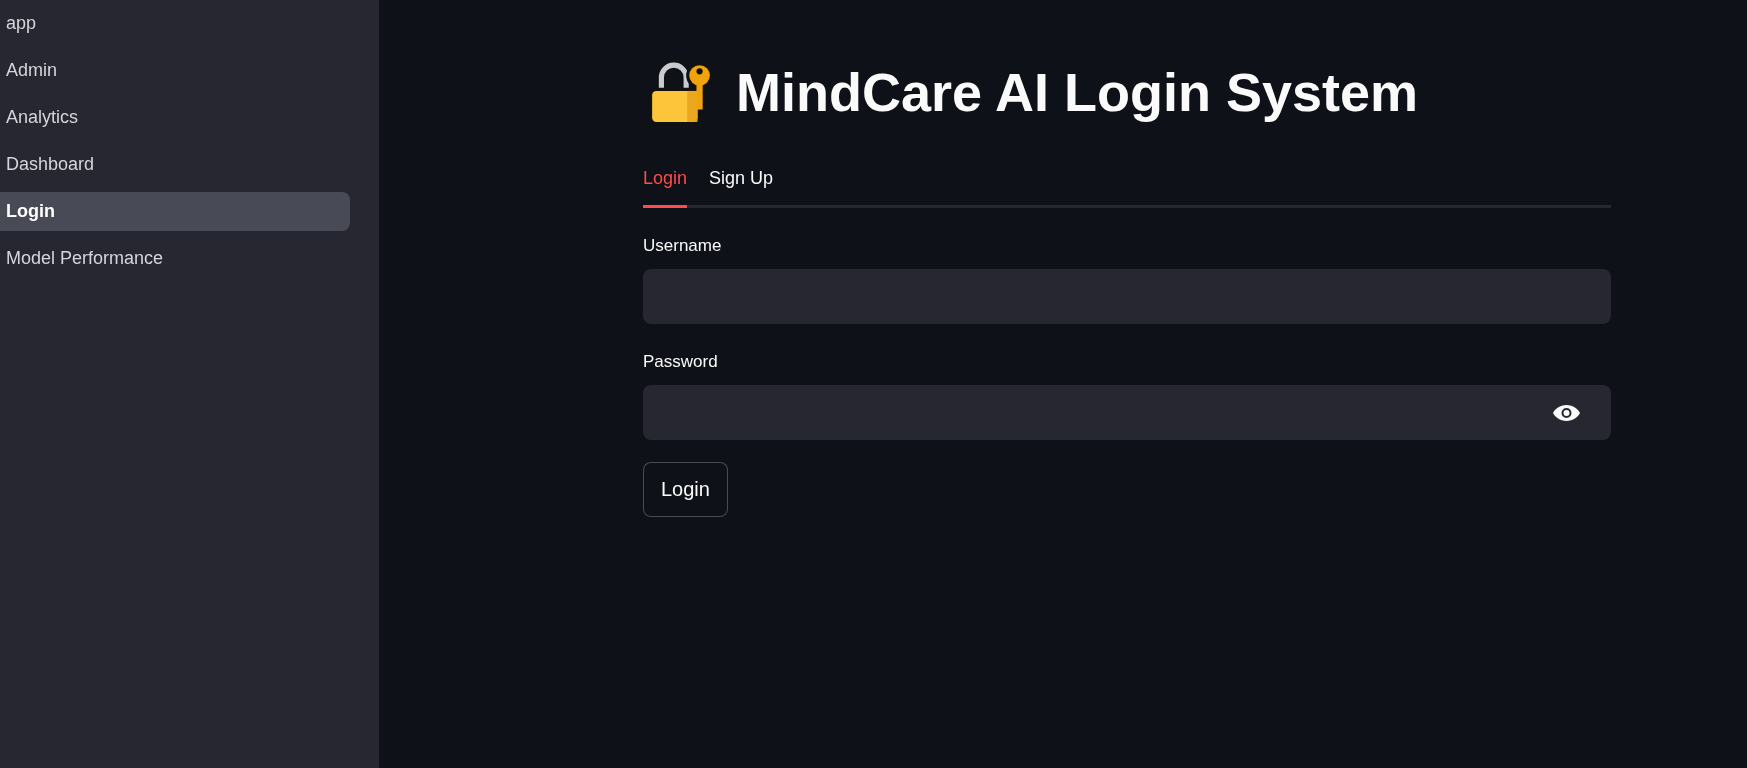 The image size is (1747, 768). What do you see at coordinates (1127, 296) in the screenshot?
I see `input-field` at bounding box center [1127, 296].